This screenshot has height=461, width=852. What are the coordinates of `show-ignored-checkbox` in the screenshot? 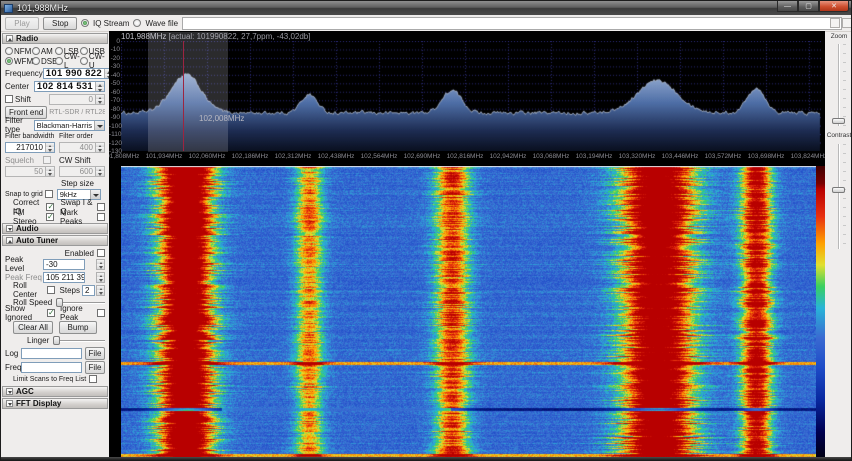 It's located at (51, 312).